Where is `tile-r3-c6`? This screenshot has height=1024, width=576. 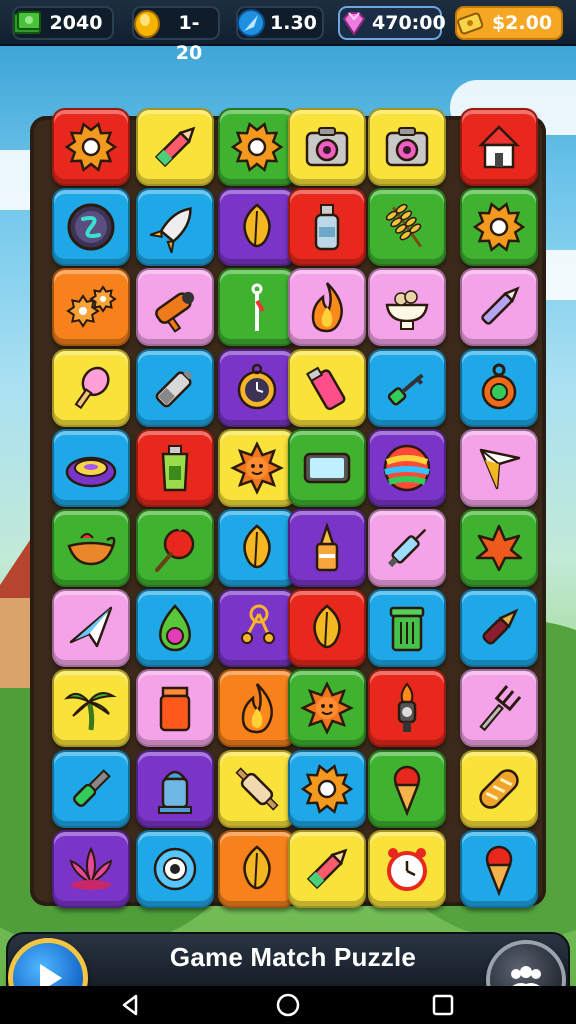
tile-r3-c6 is located at coordinates (499, 307).